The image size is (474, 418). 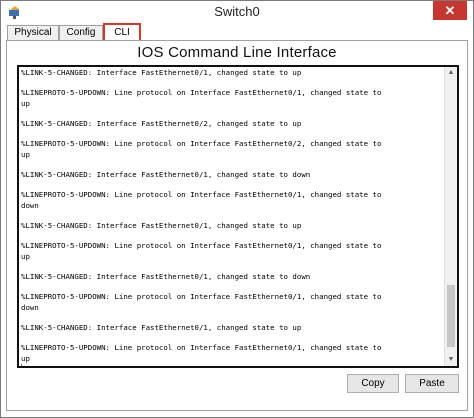 I want to click on scrollbar-thumb, so click(x=451, y=316).